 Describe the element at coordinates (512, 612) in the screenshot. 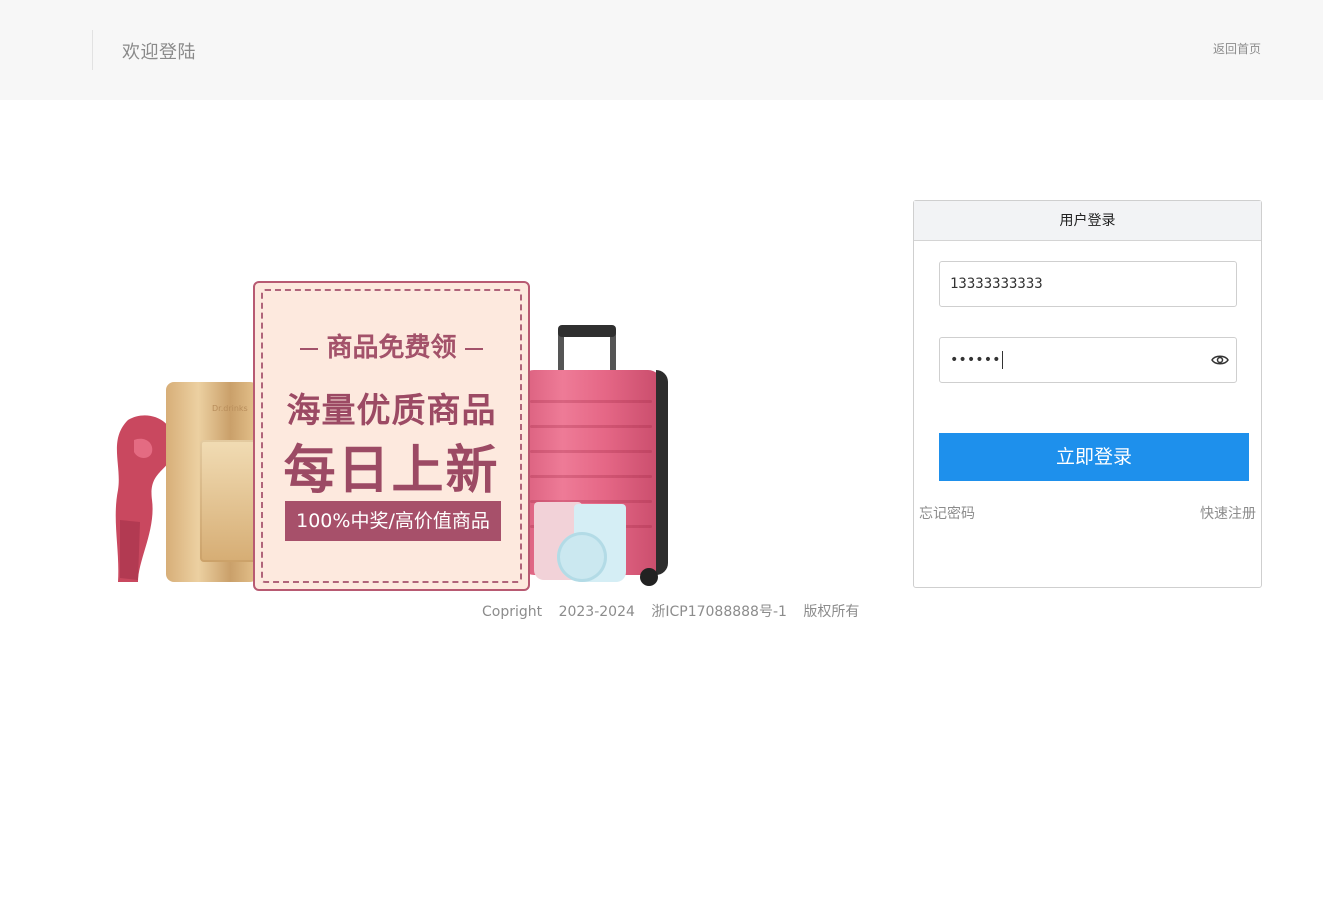

I see `footer-copyright: Copright` at that location.